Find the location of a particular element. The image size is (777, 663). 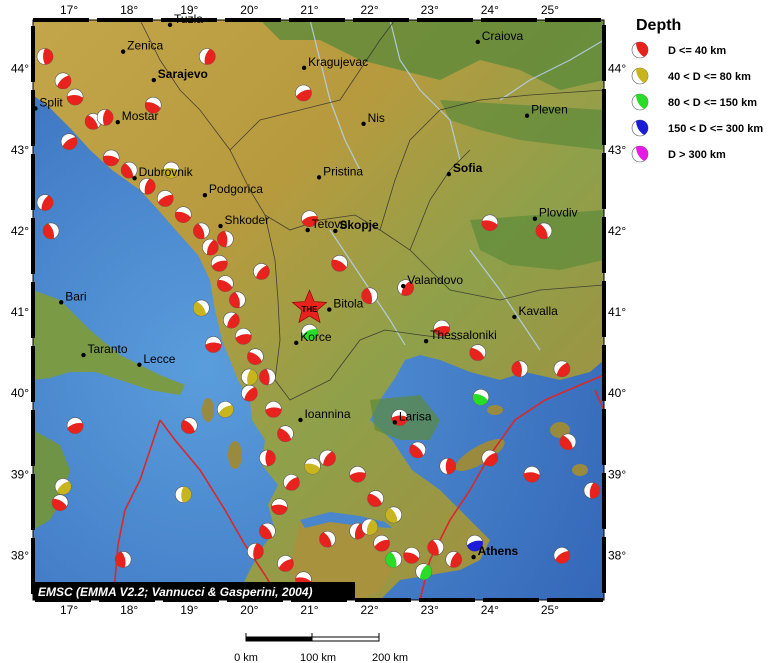

lat-tick-right-40: 40° is located at coordinates (617, 393).